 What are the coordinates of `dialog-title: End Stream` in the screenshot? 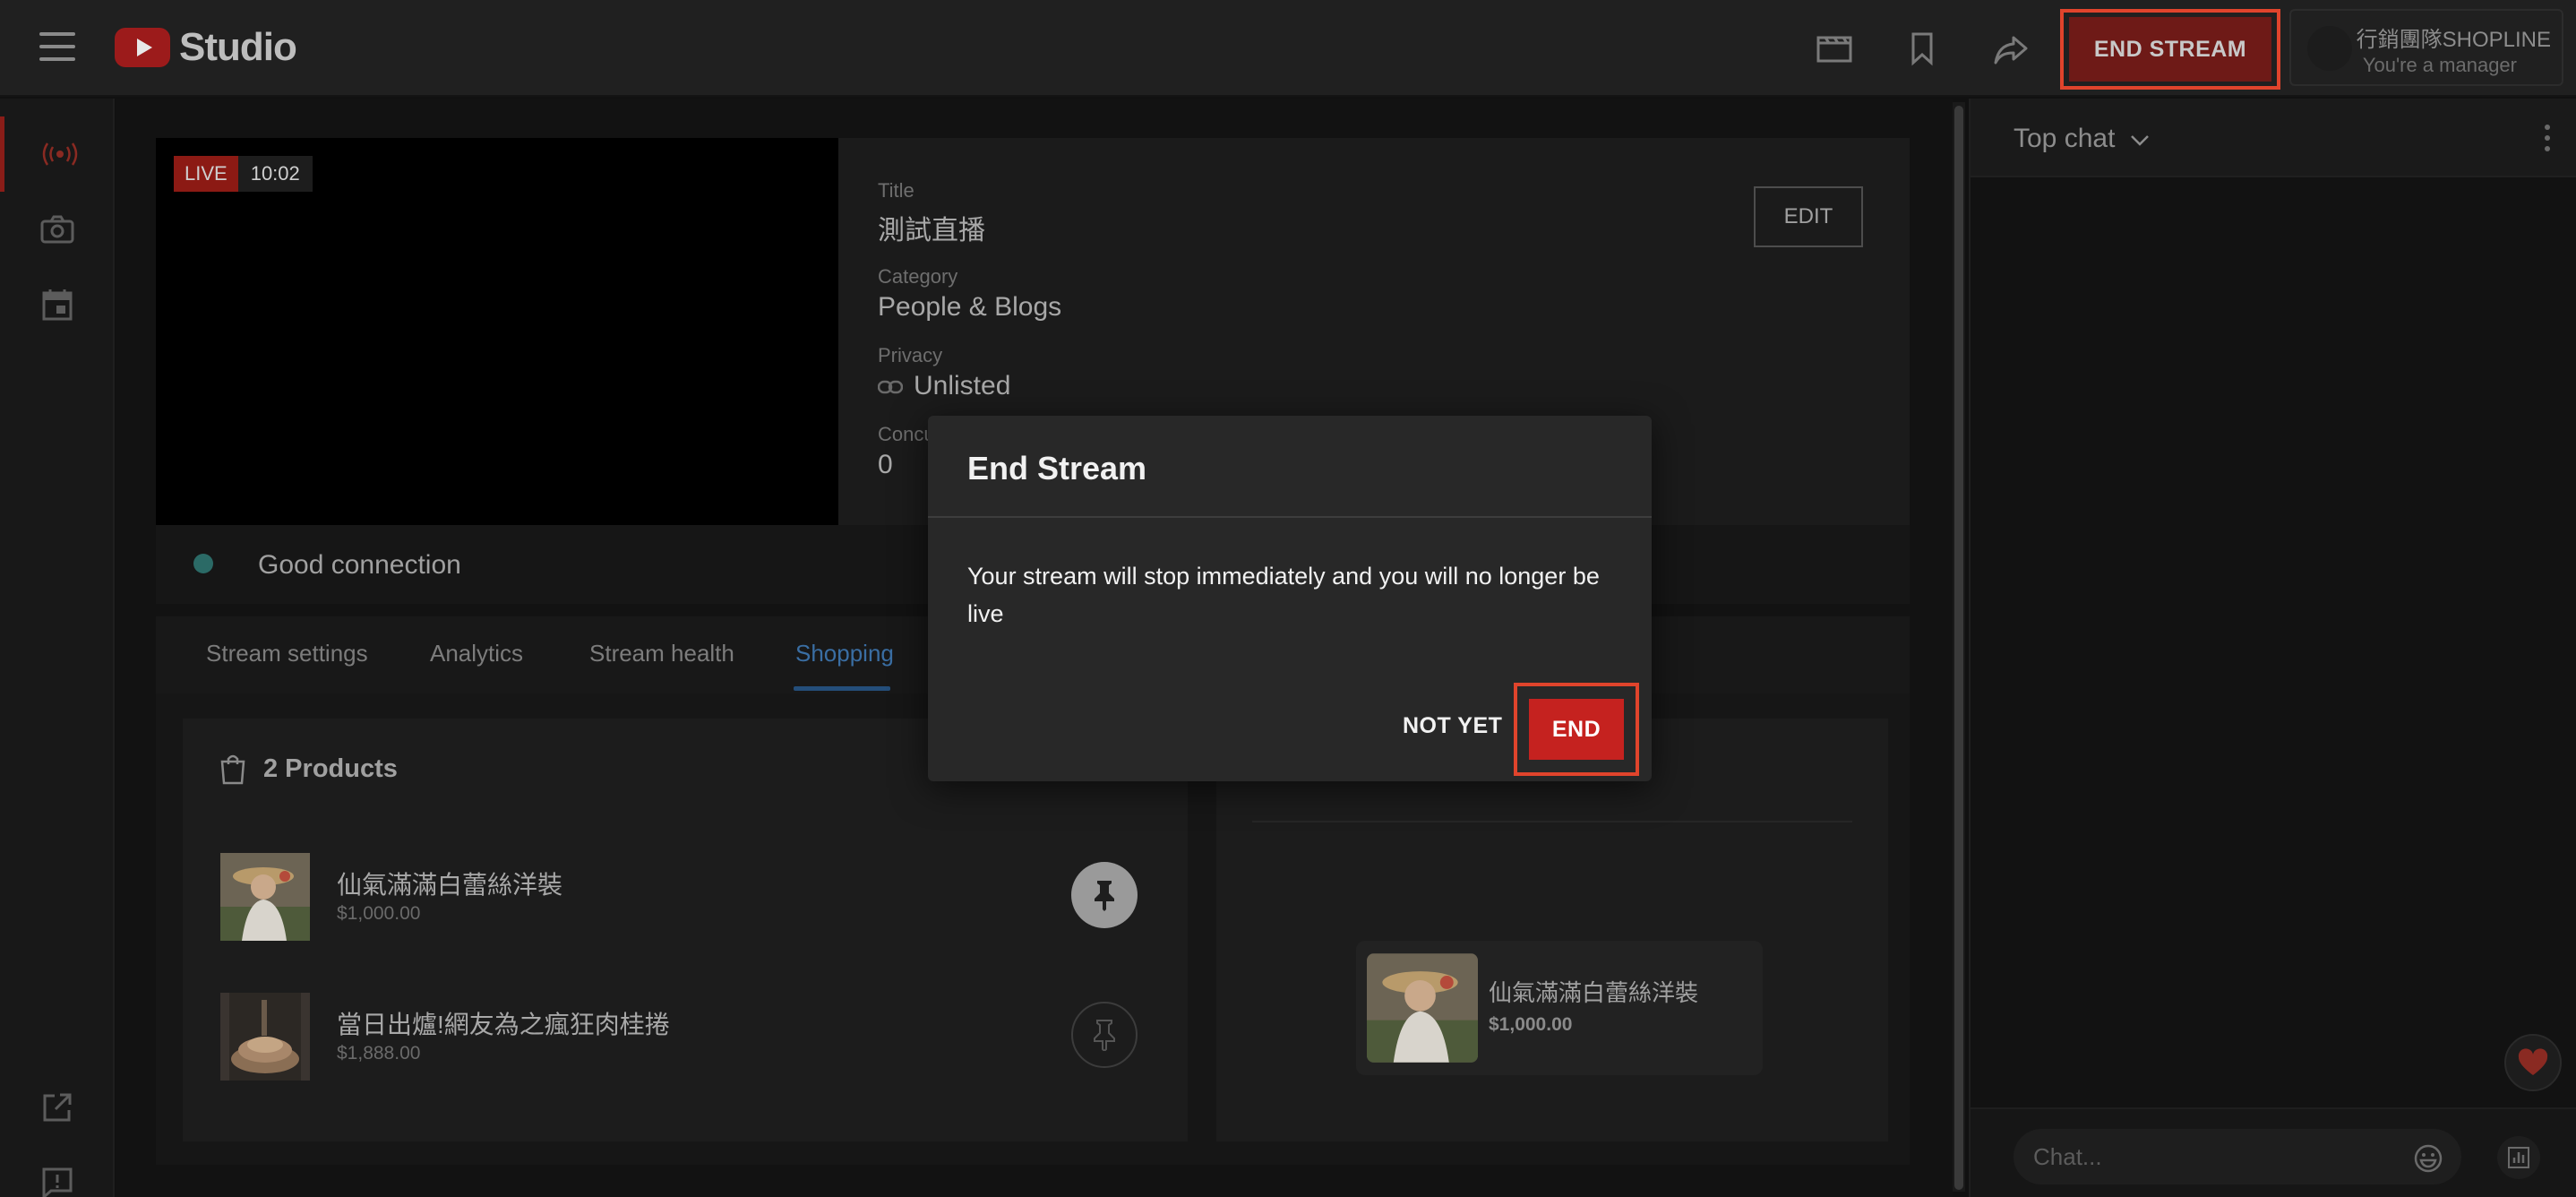 It's located at (1057, 468).